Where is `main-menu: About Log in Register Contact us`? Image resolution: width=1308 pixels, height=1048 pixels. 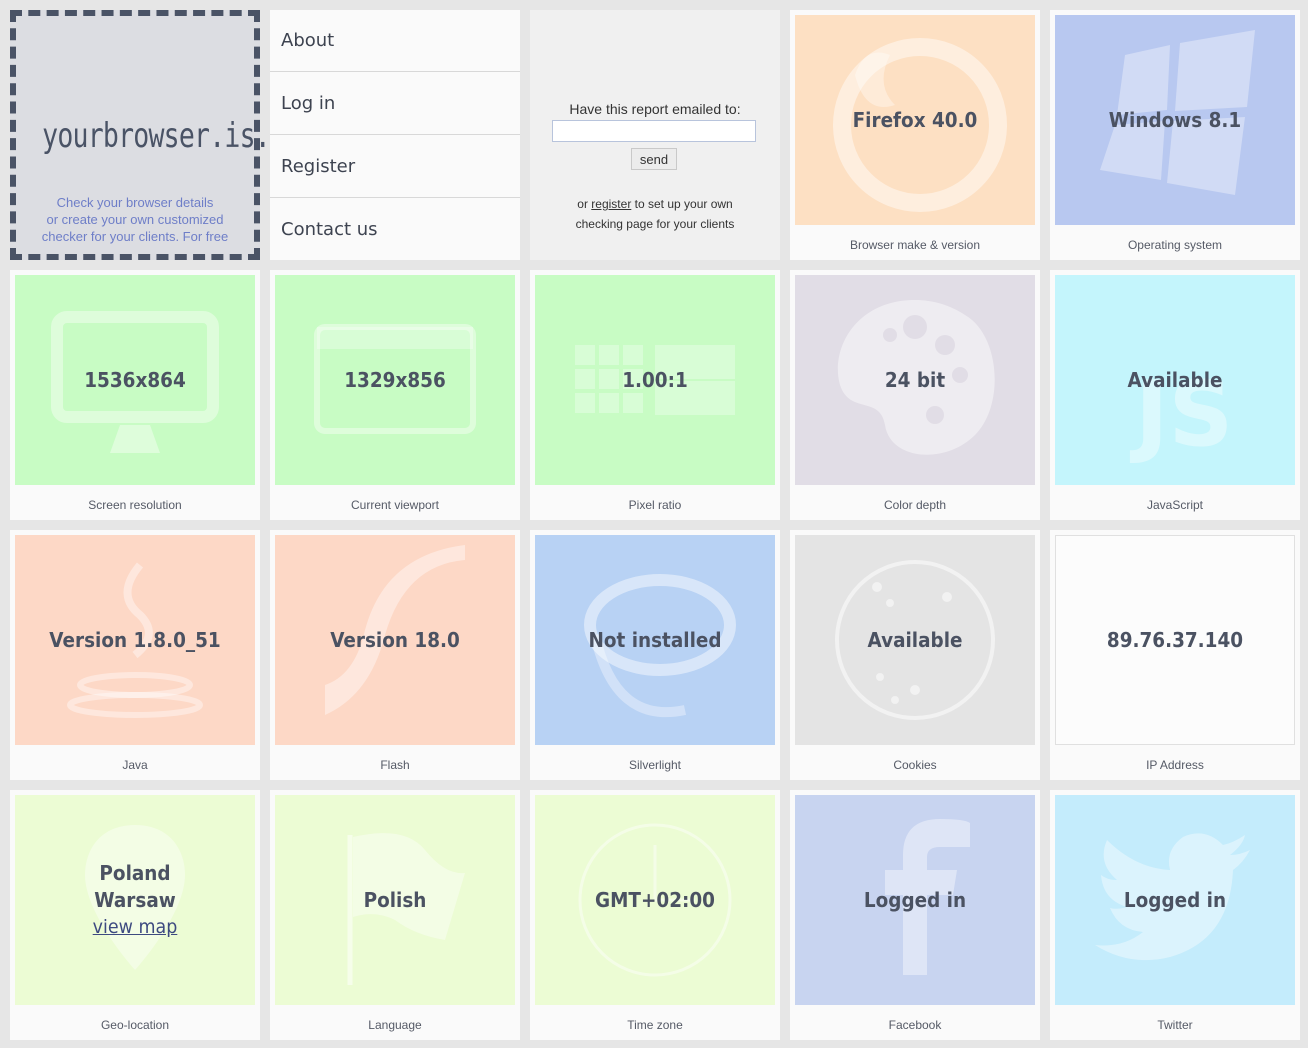 main-menu: About Log in Register Contact us is located at coordinates (395, 135).